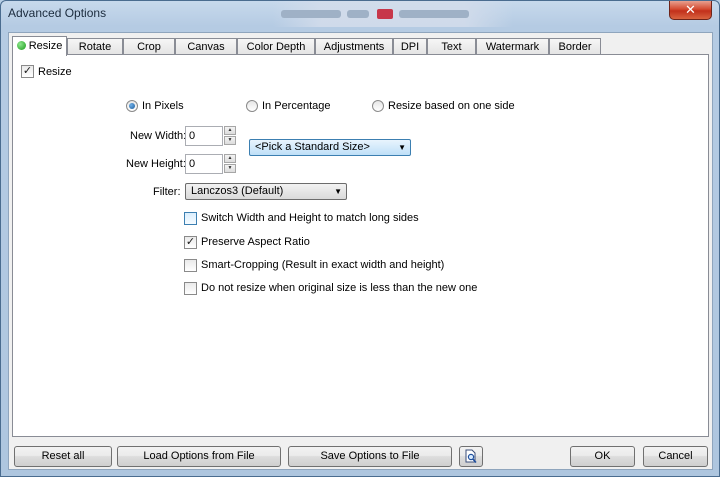 The image size is (720, 477). I want to click on cancel-button: Cancel, so click(675, 456).